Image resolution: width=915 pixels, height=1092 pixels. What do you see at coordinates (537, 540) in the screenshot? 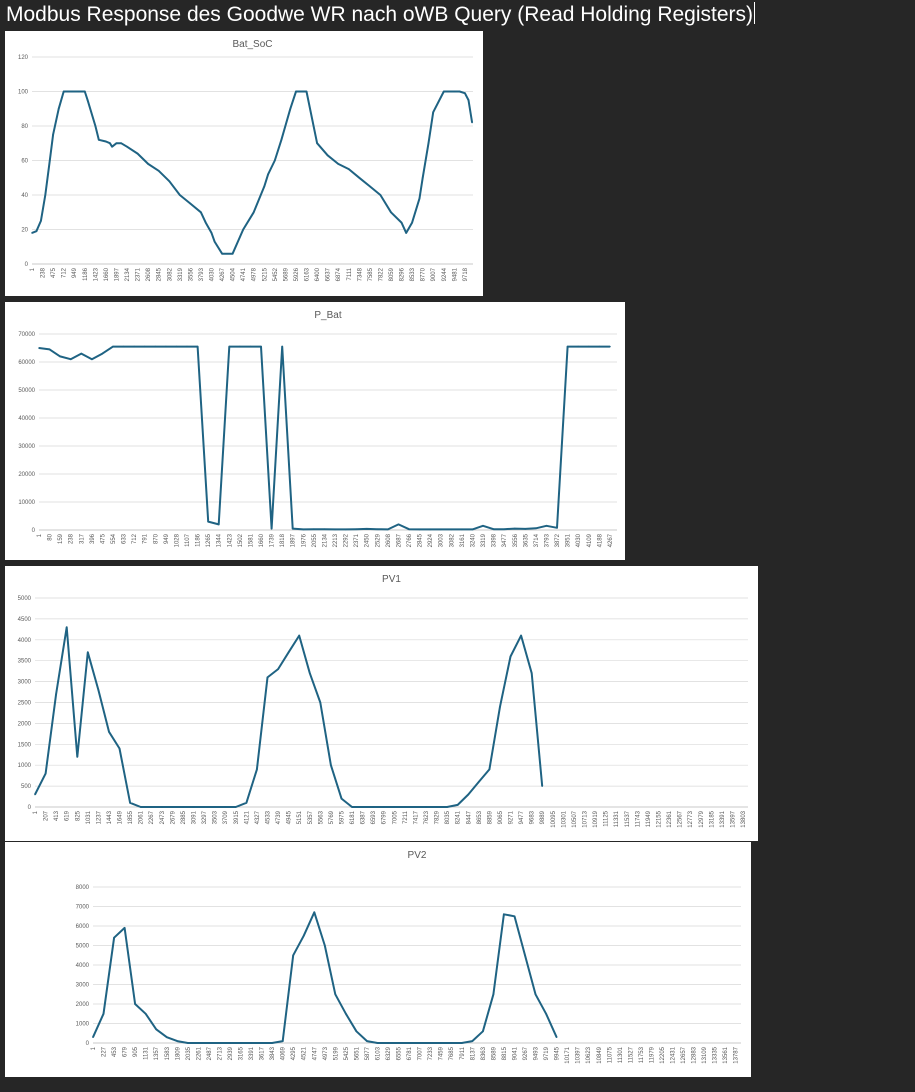
I see `x-tick-label: 3714` at bounding box center [537, 540].